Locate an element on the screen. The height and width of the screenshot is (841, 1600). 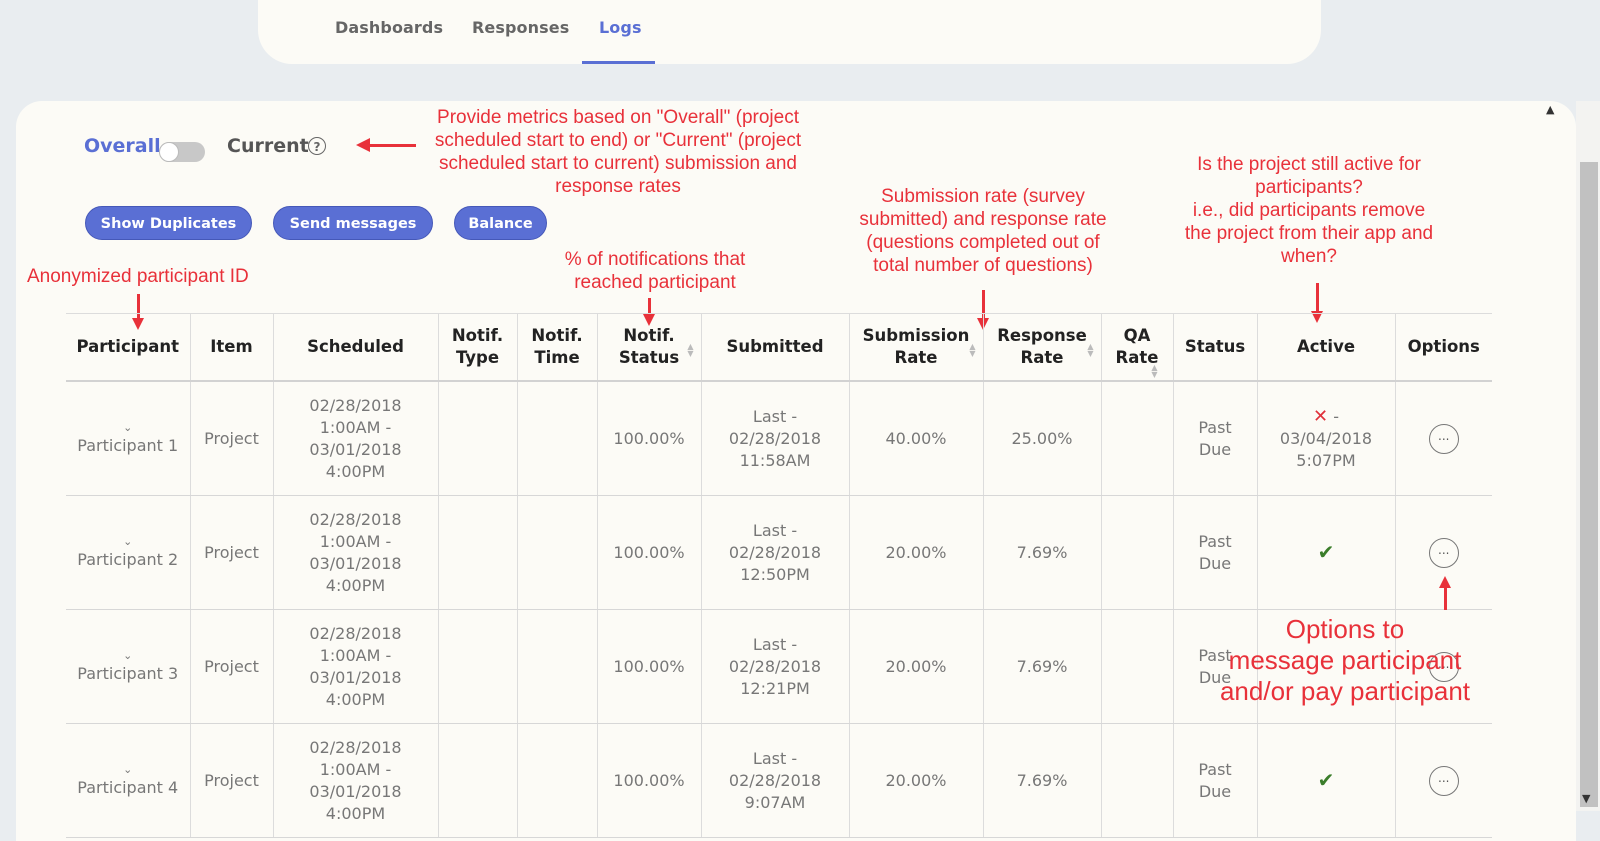
toggle-knob is located at coordinates (169, 152).